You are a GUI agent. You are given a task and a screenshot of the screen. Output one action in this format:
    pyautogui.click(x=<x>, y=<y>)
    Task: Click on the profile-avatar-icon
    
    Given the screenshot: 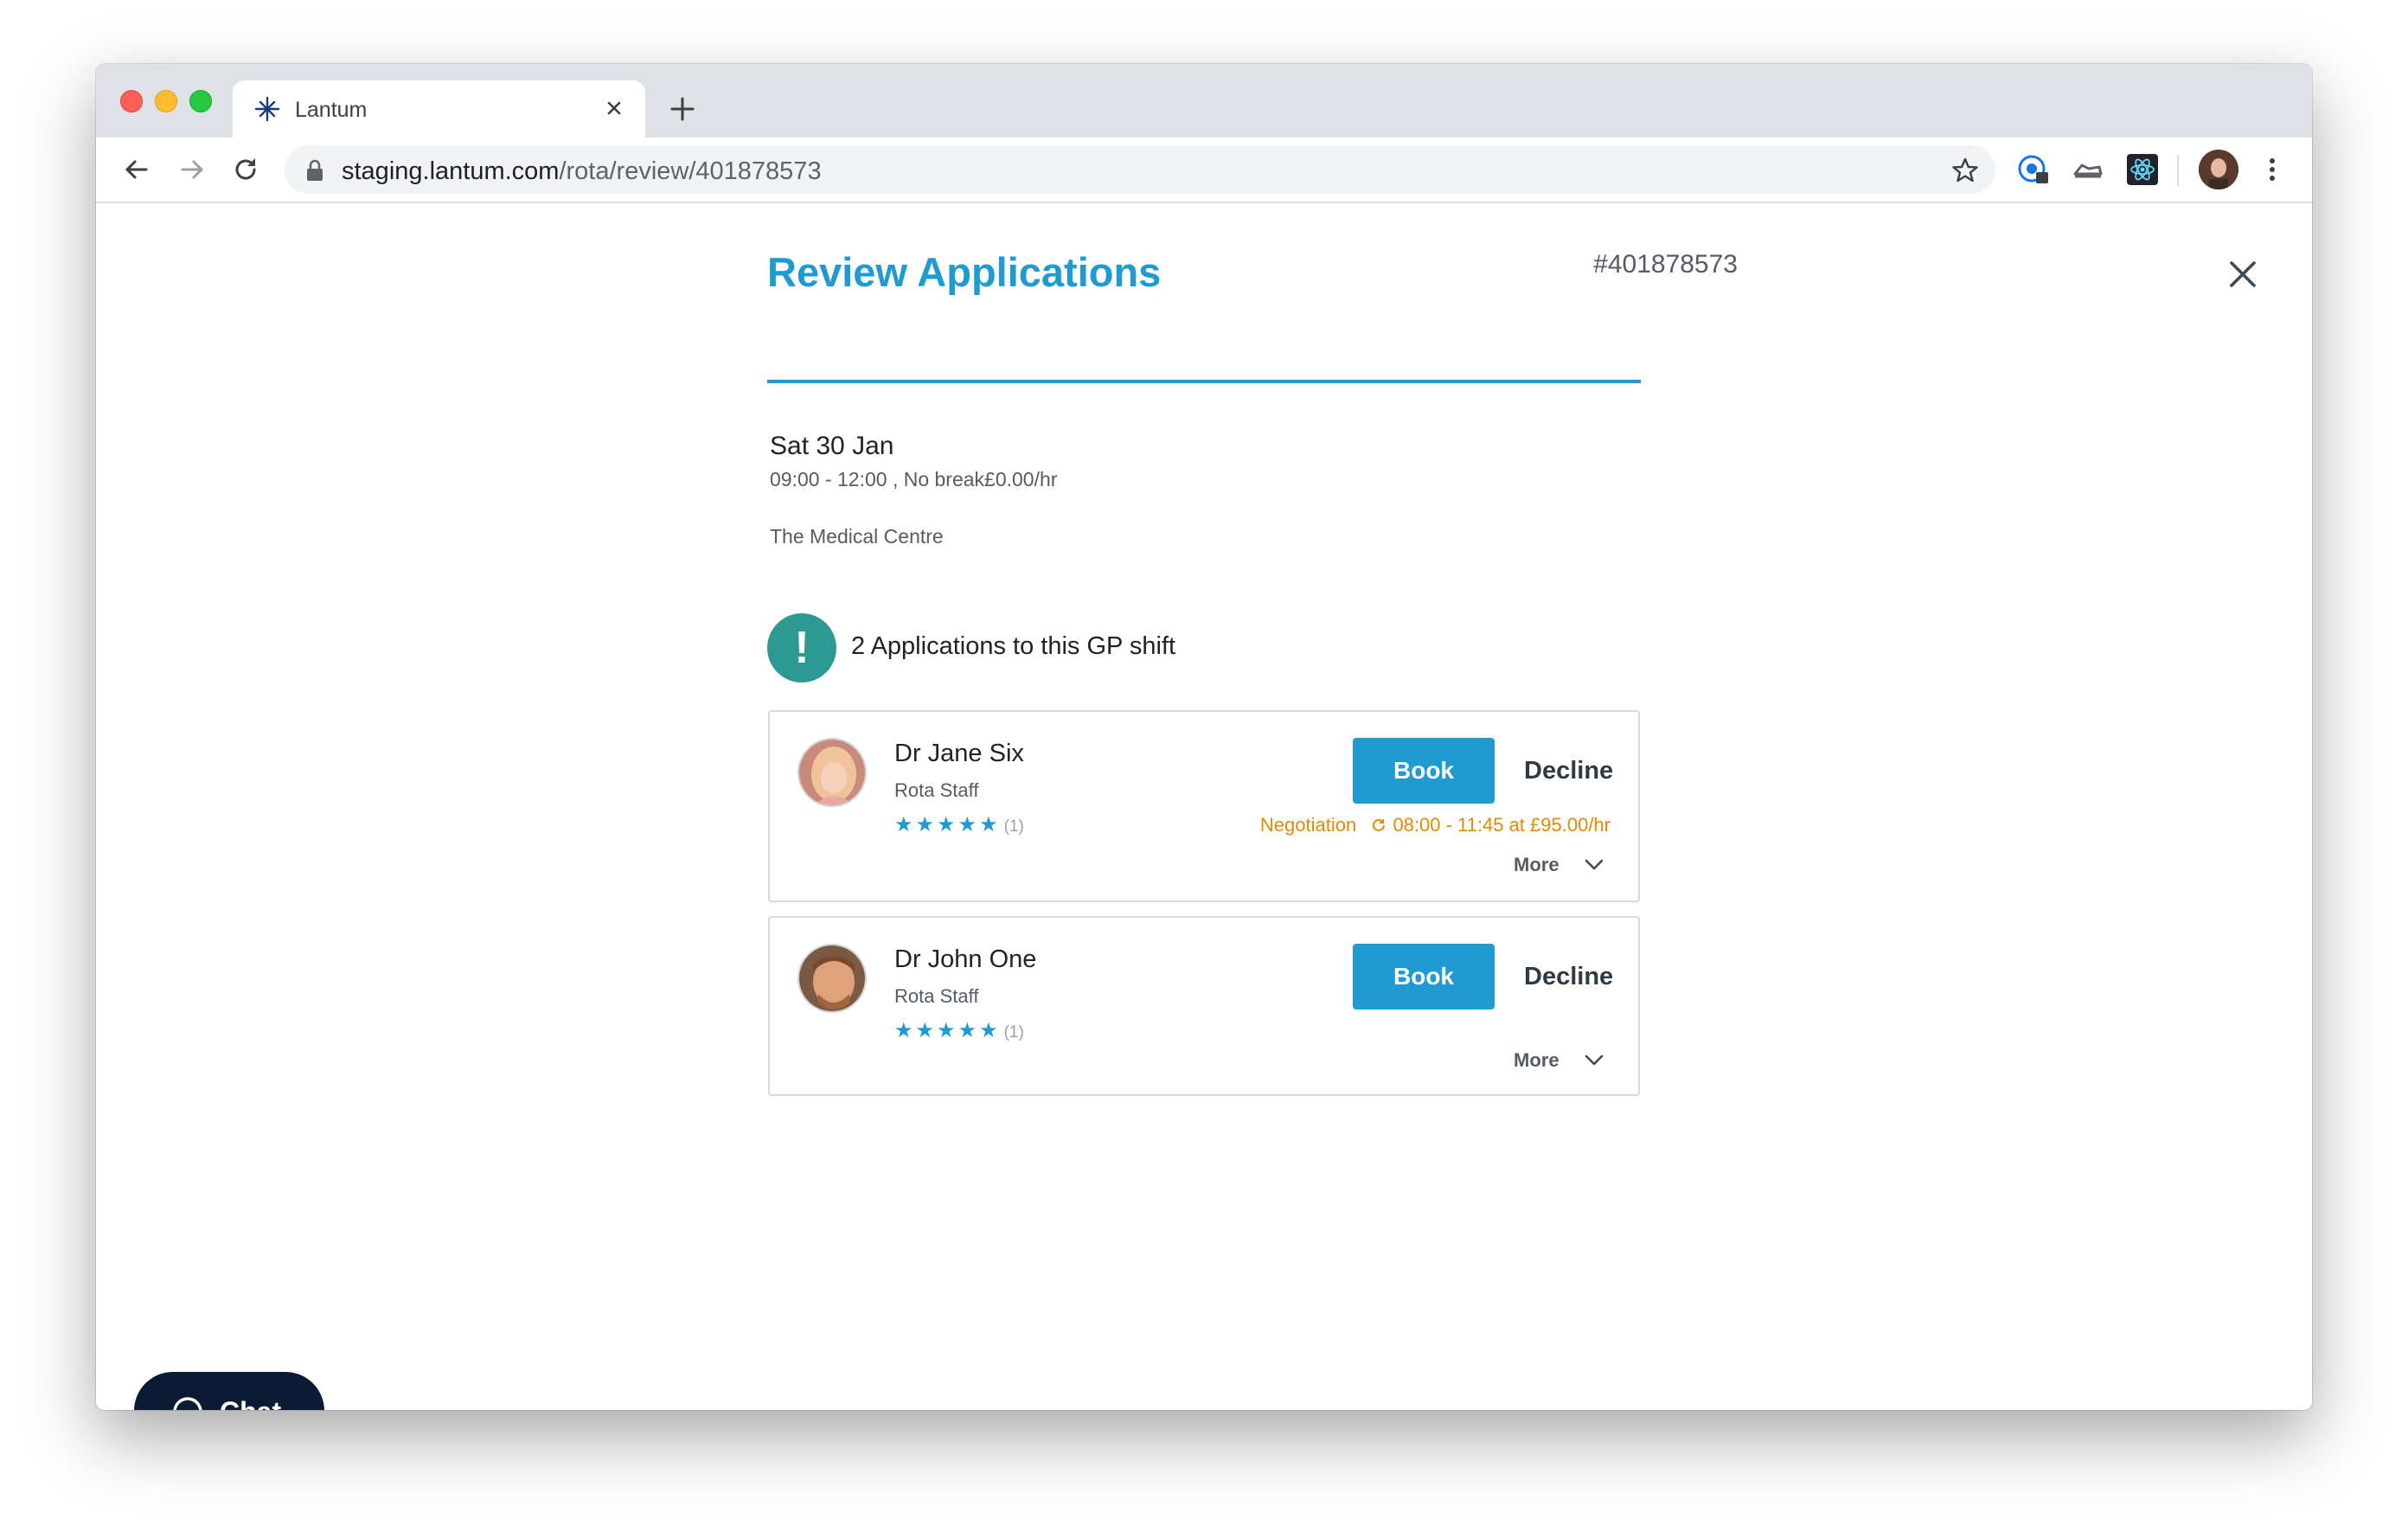 What is the action you would take?
    pyautogui.click(x=2218, y=170)
    